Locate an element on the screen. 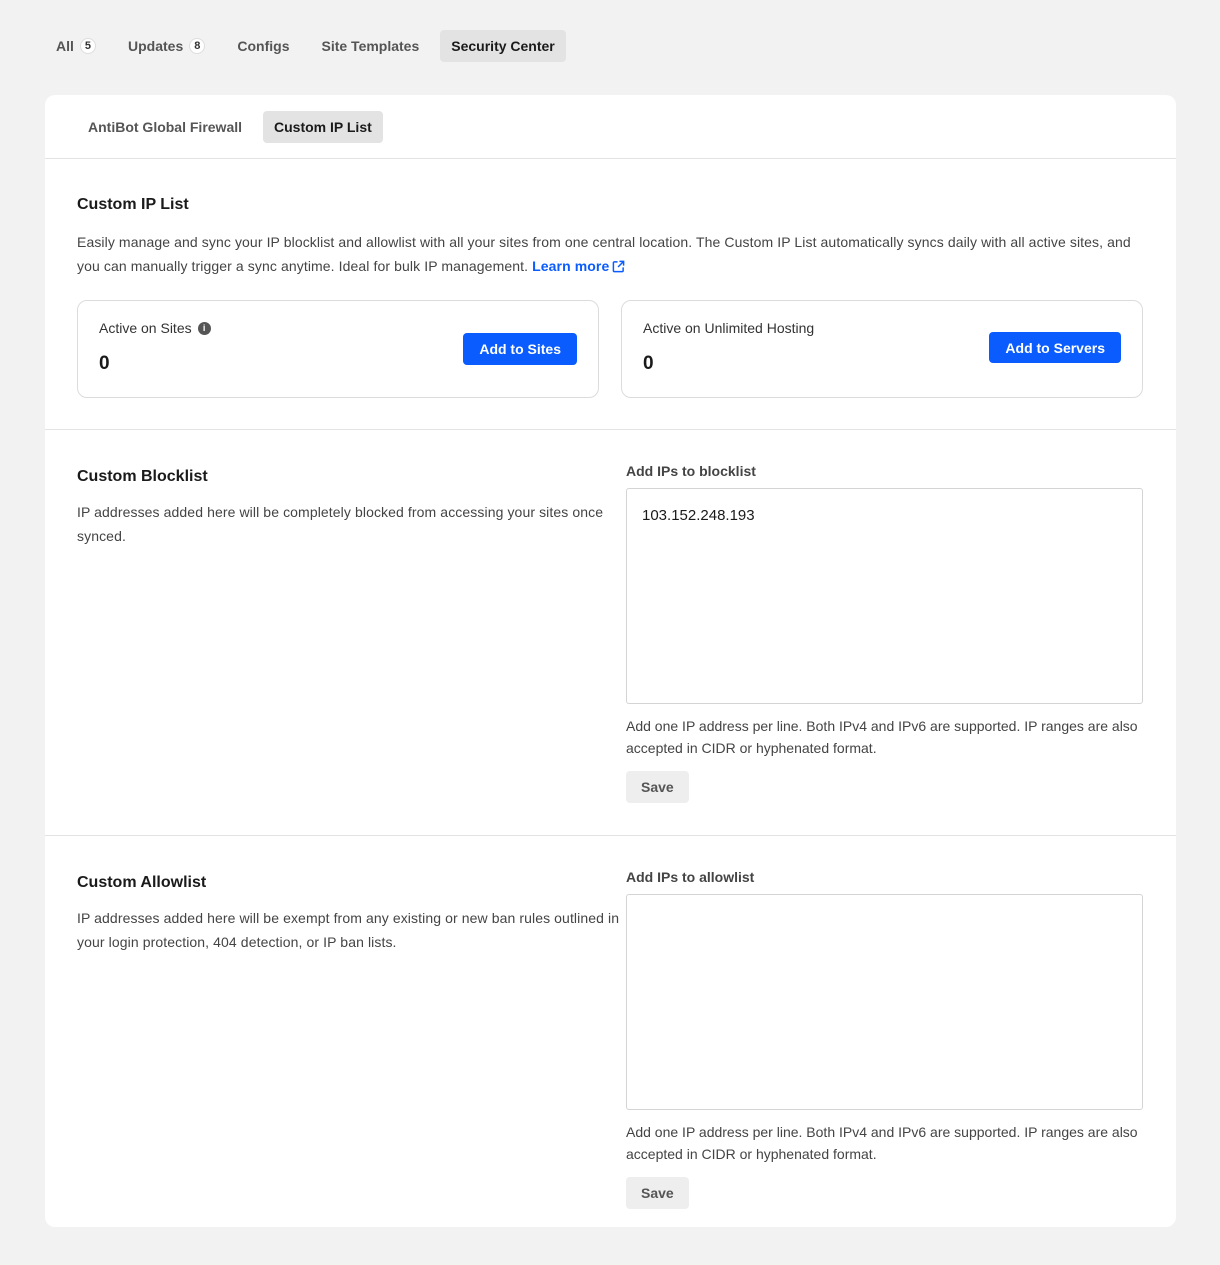 The image size is (1220, 1265). tab-updates-count-badge: 8 is located at coordinates (197, 46).